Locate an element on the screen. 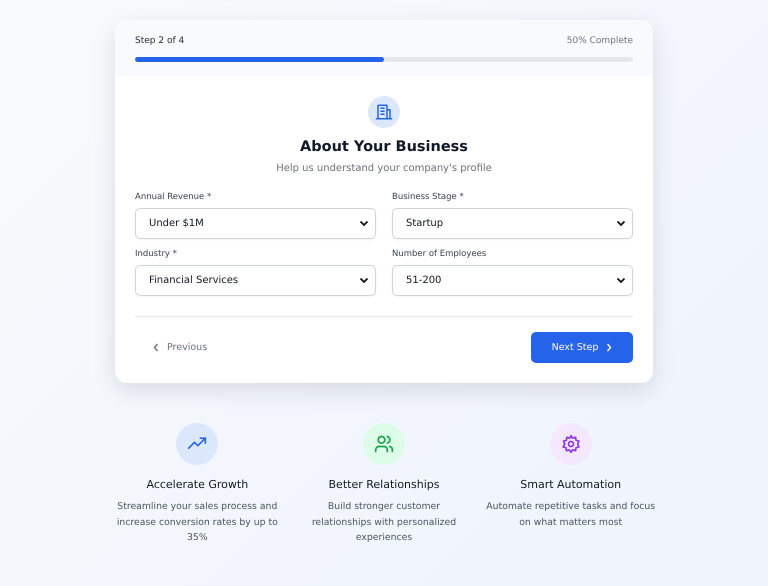 The width and height of the screenshot is (768, 586). users-icon is located at coordinates (384, 444).